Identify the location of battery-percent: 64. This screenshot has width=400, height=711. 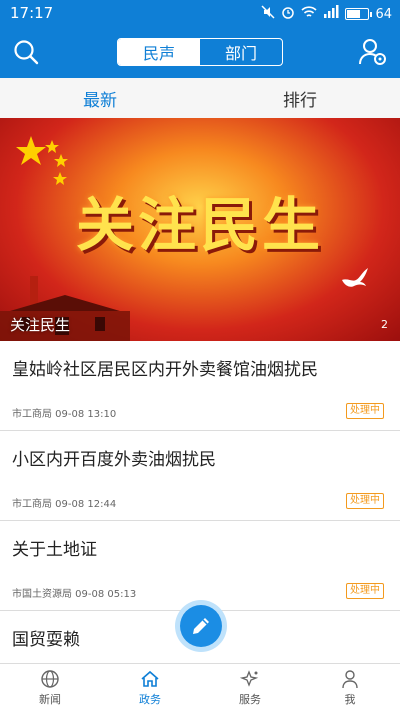
(383, 14).